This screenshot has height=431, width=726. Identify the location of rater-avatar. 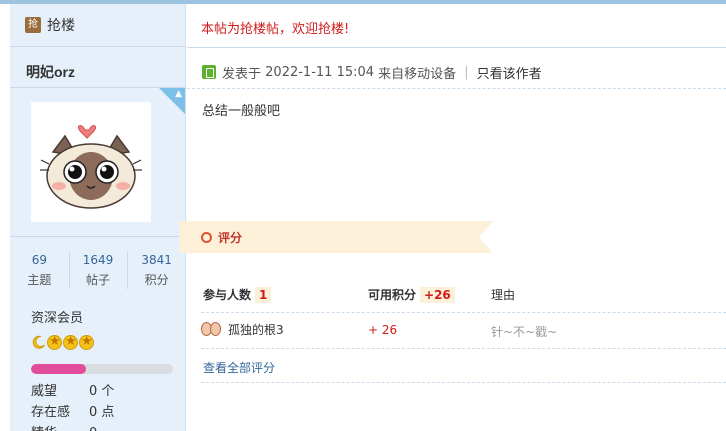
(212, 329).